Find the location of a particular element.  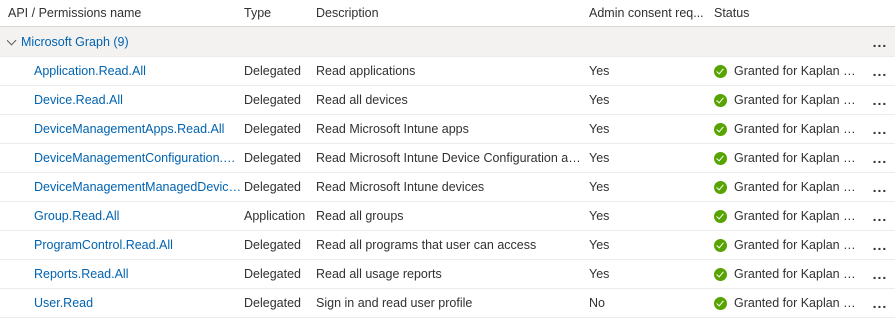

permission-description: Read all groups is located at coordinates (360, 216).